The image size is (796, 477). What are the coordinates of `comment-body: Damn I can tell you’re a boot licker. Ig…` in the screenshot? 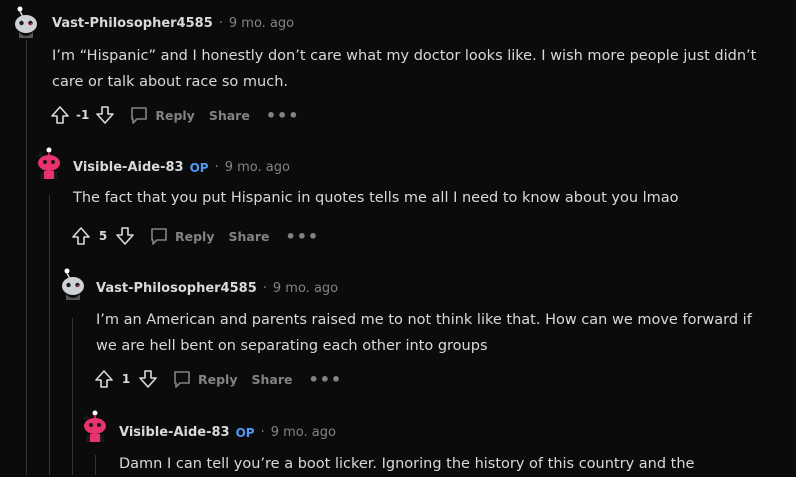 It's located at (407, 464).